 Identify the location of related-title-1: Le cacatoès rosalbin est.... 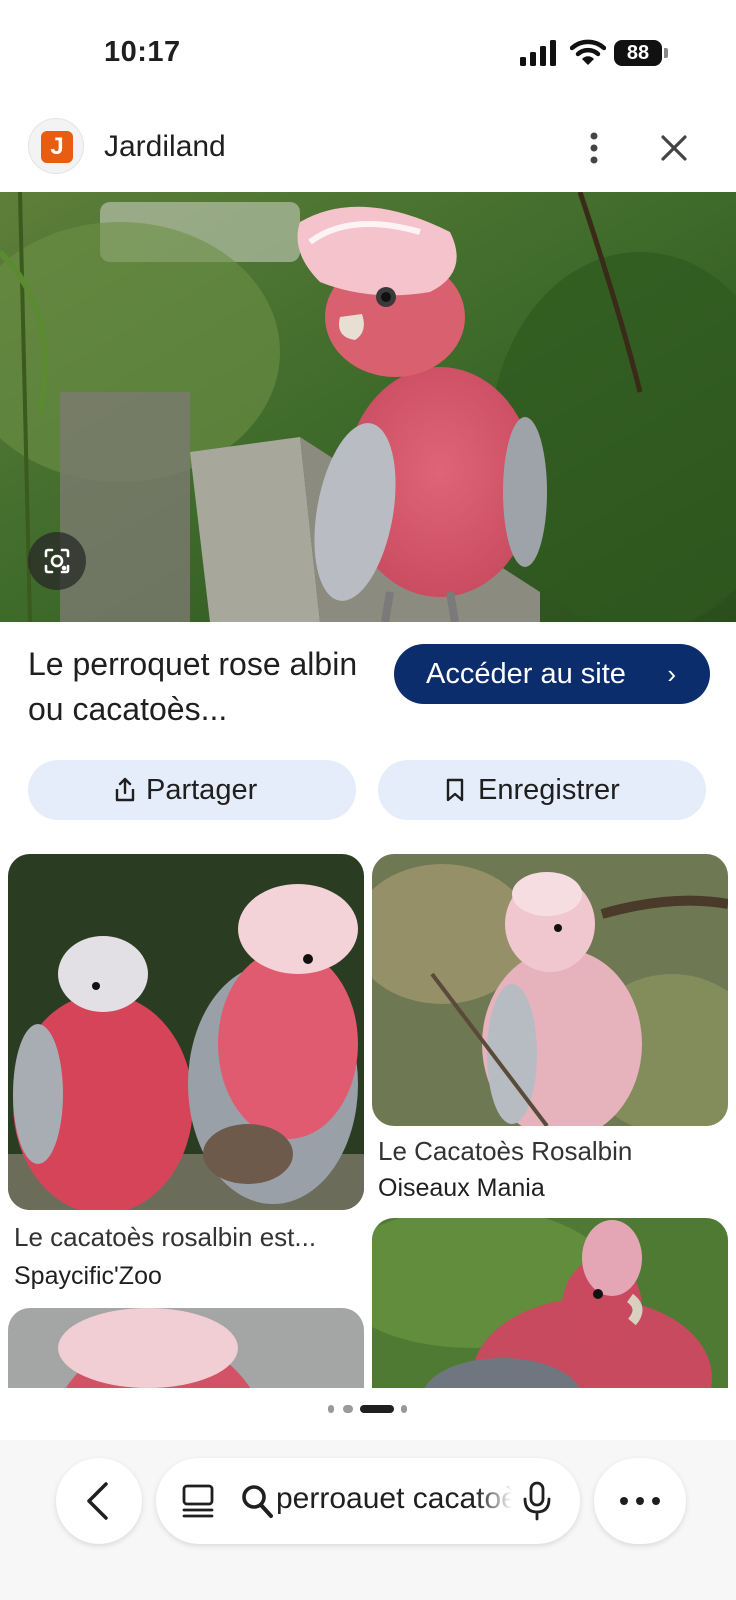
(165, 1237).